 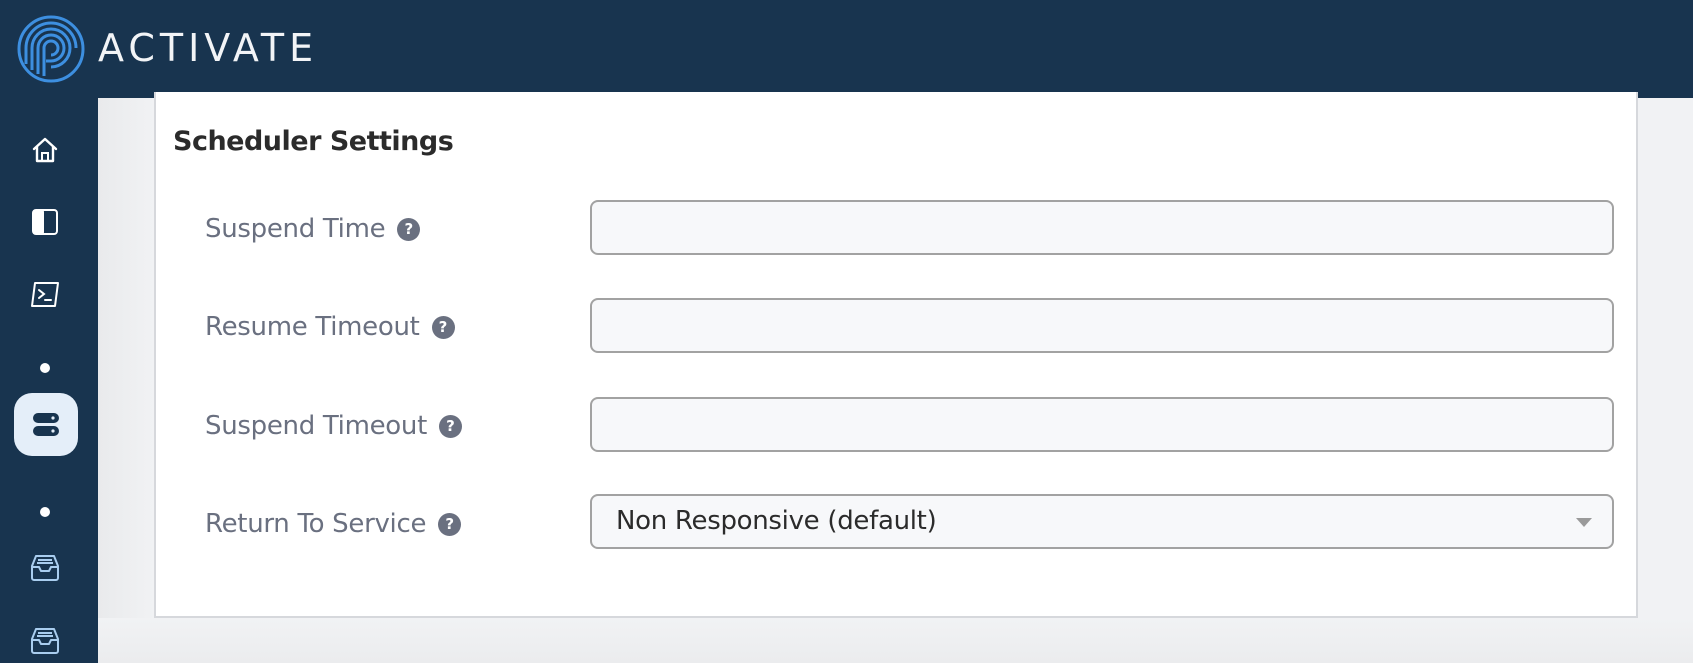 I want to click on sidebar-item-servers, so click(x=46, y=424).